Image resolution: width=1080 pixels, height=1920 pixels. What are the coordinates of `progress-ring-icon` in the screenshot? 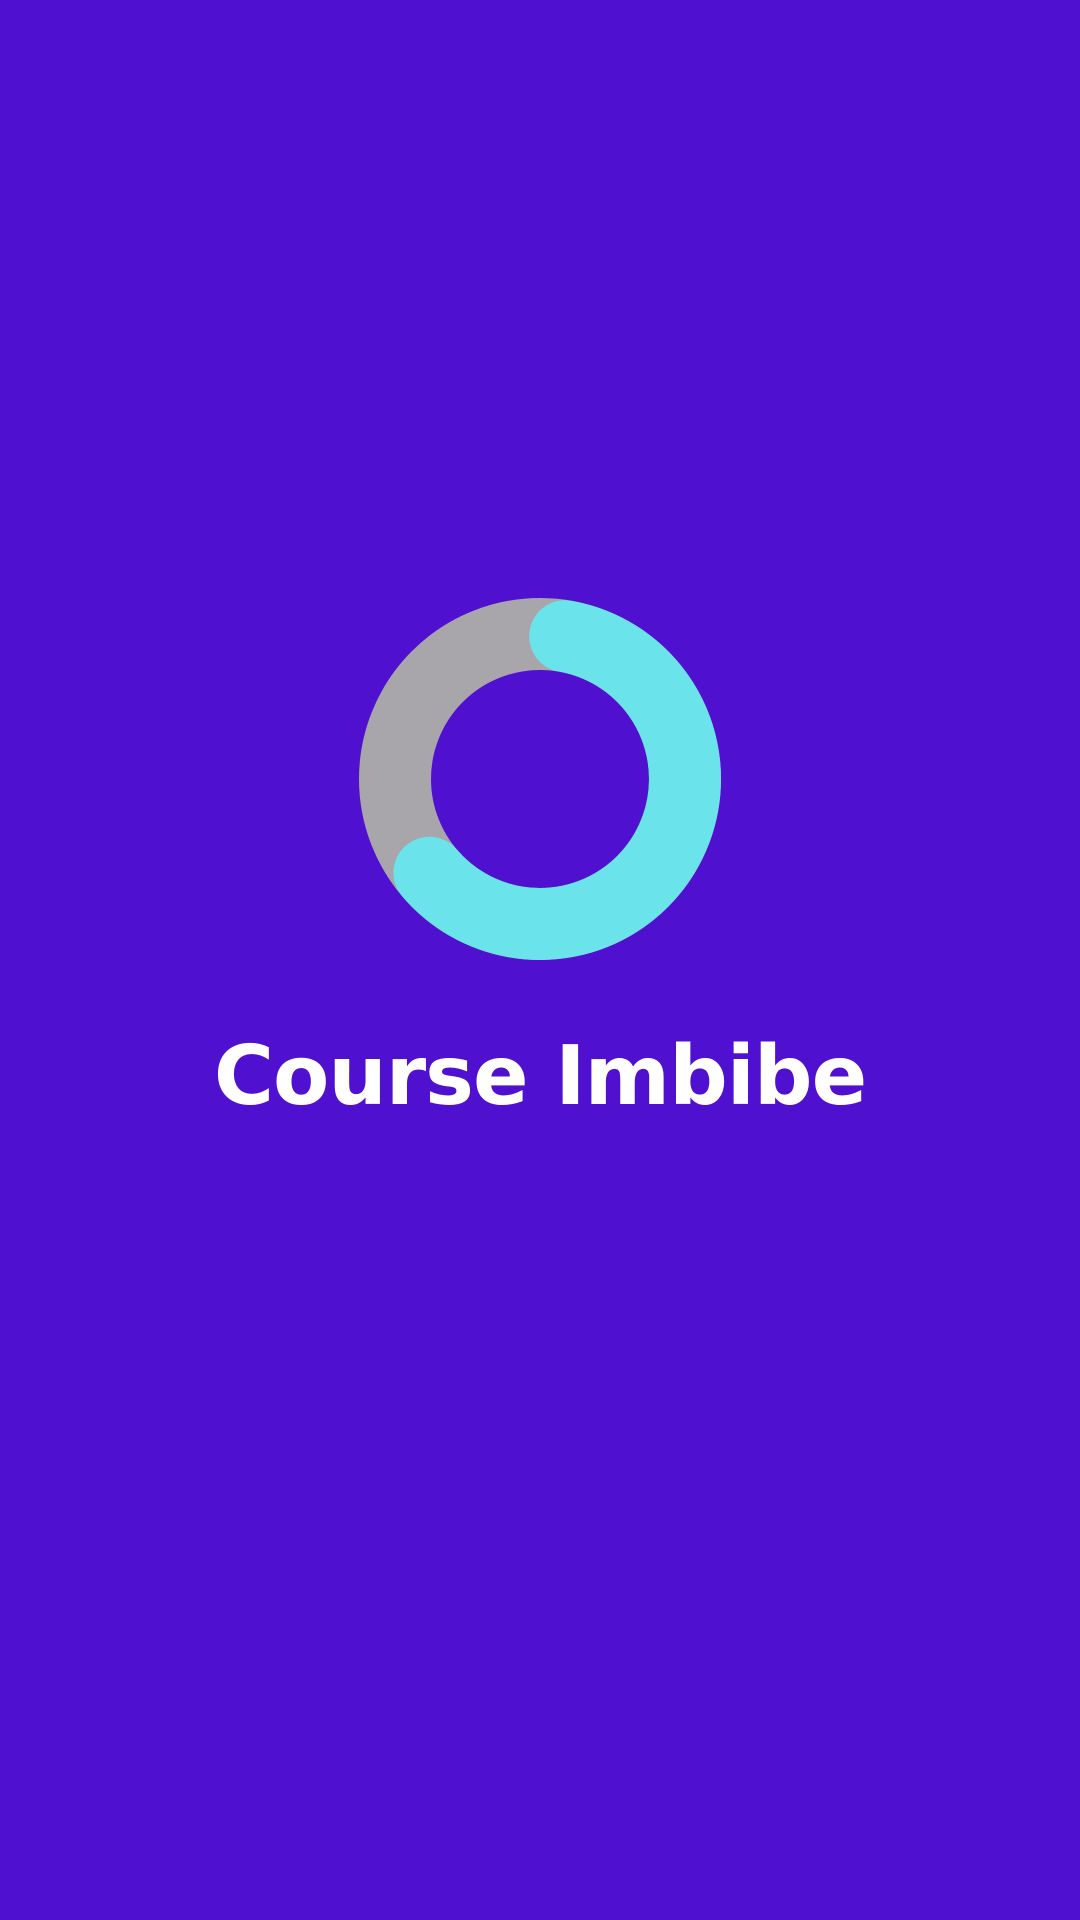 It's located at (540, 779).